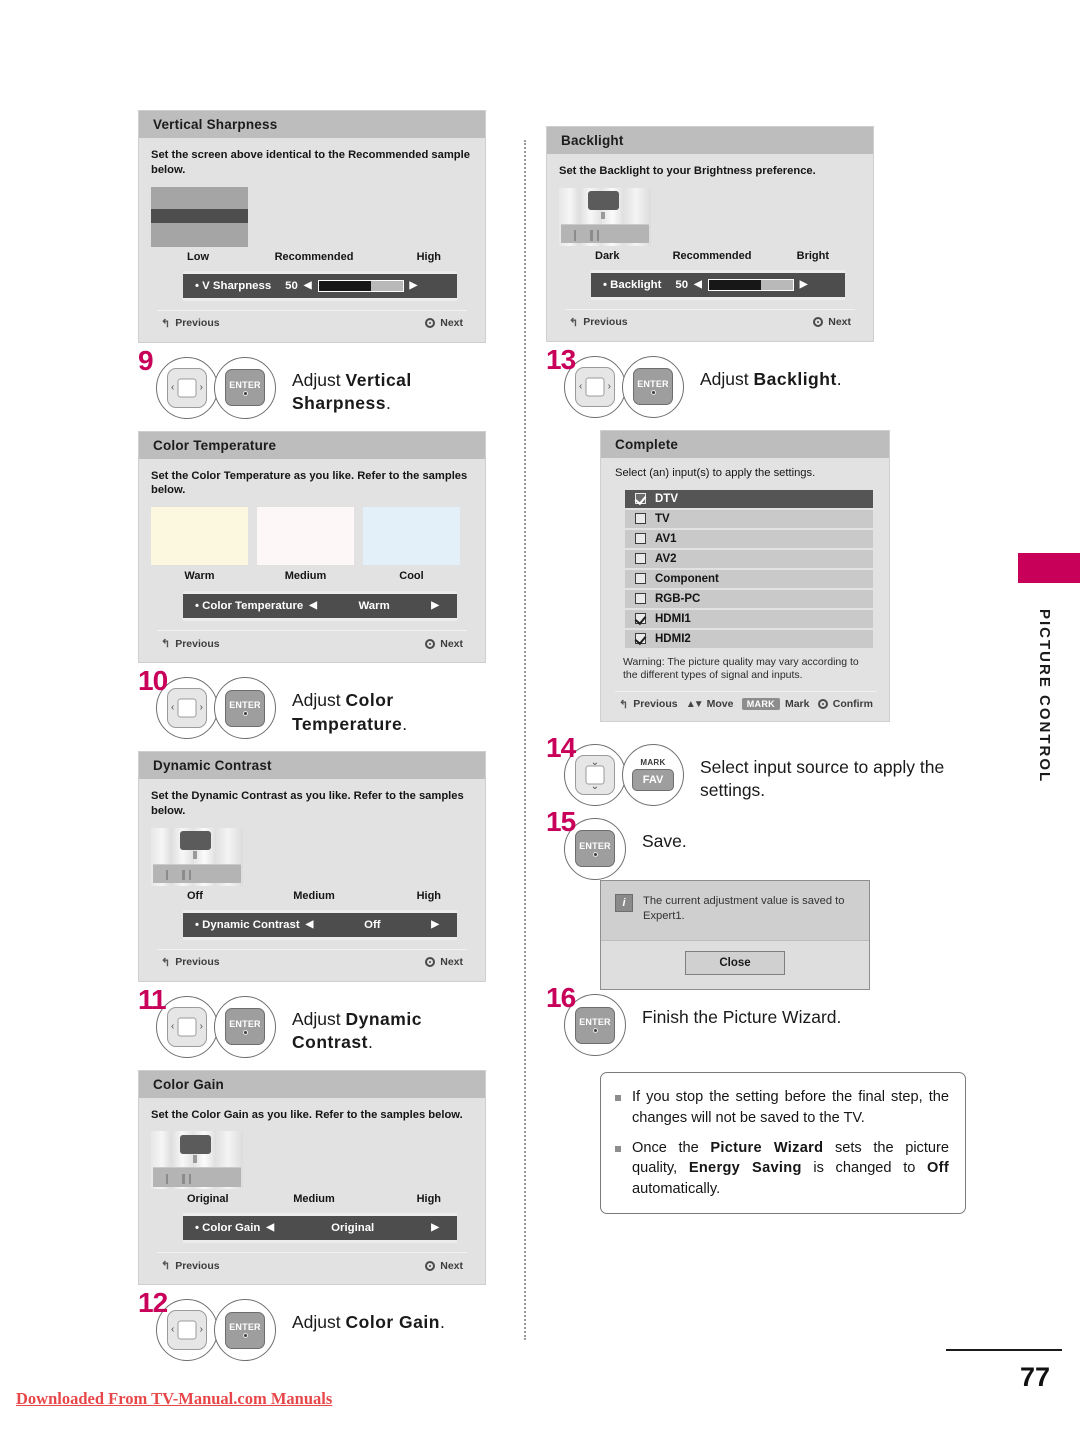 This screenshot has height=1439, width=1080. I want to click on input-label: AV2, so click(666, 558).